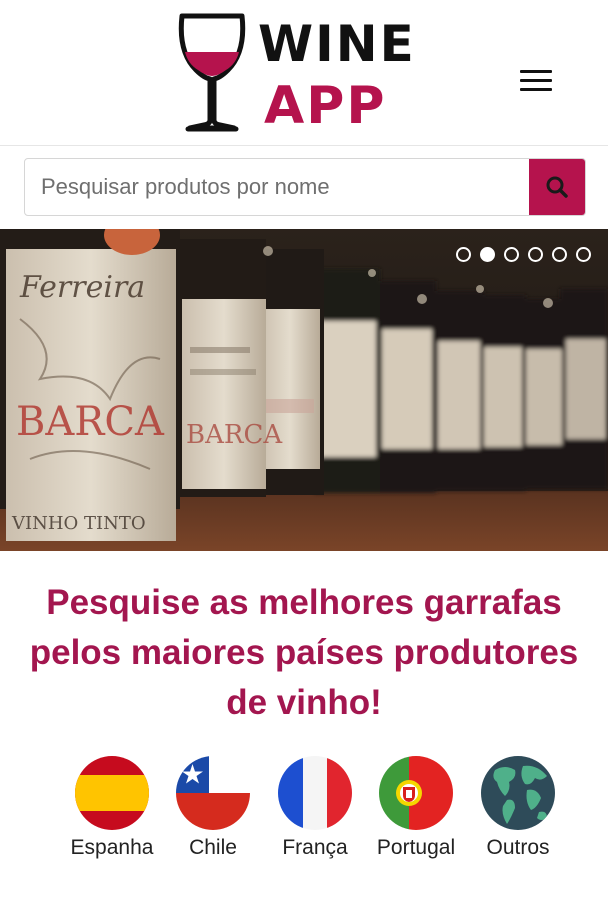  I want to click on portugal-flag-icon, so click(416, 793).